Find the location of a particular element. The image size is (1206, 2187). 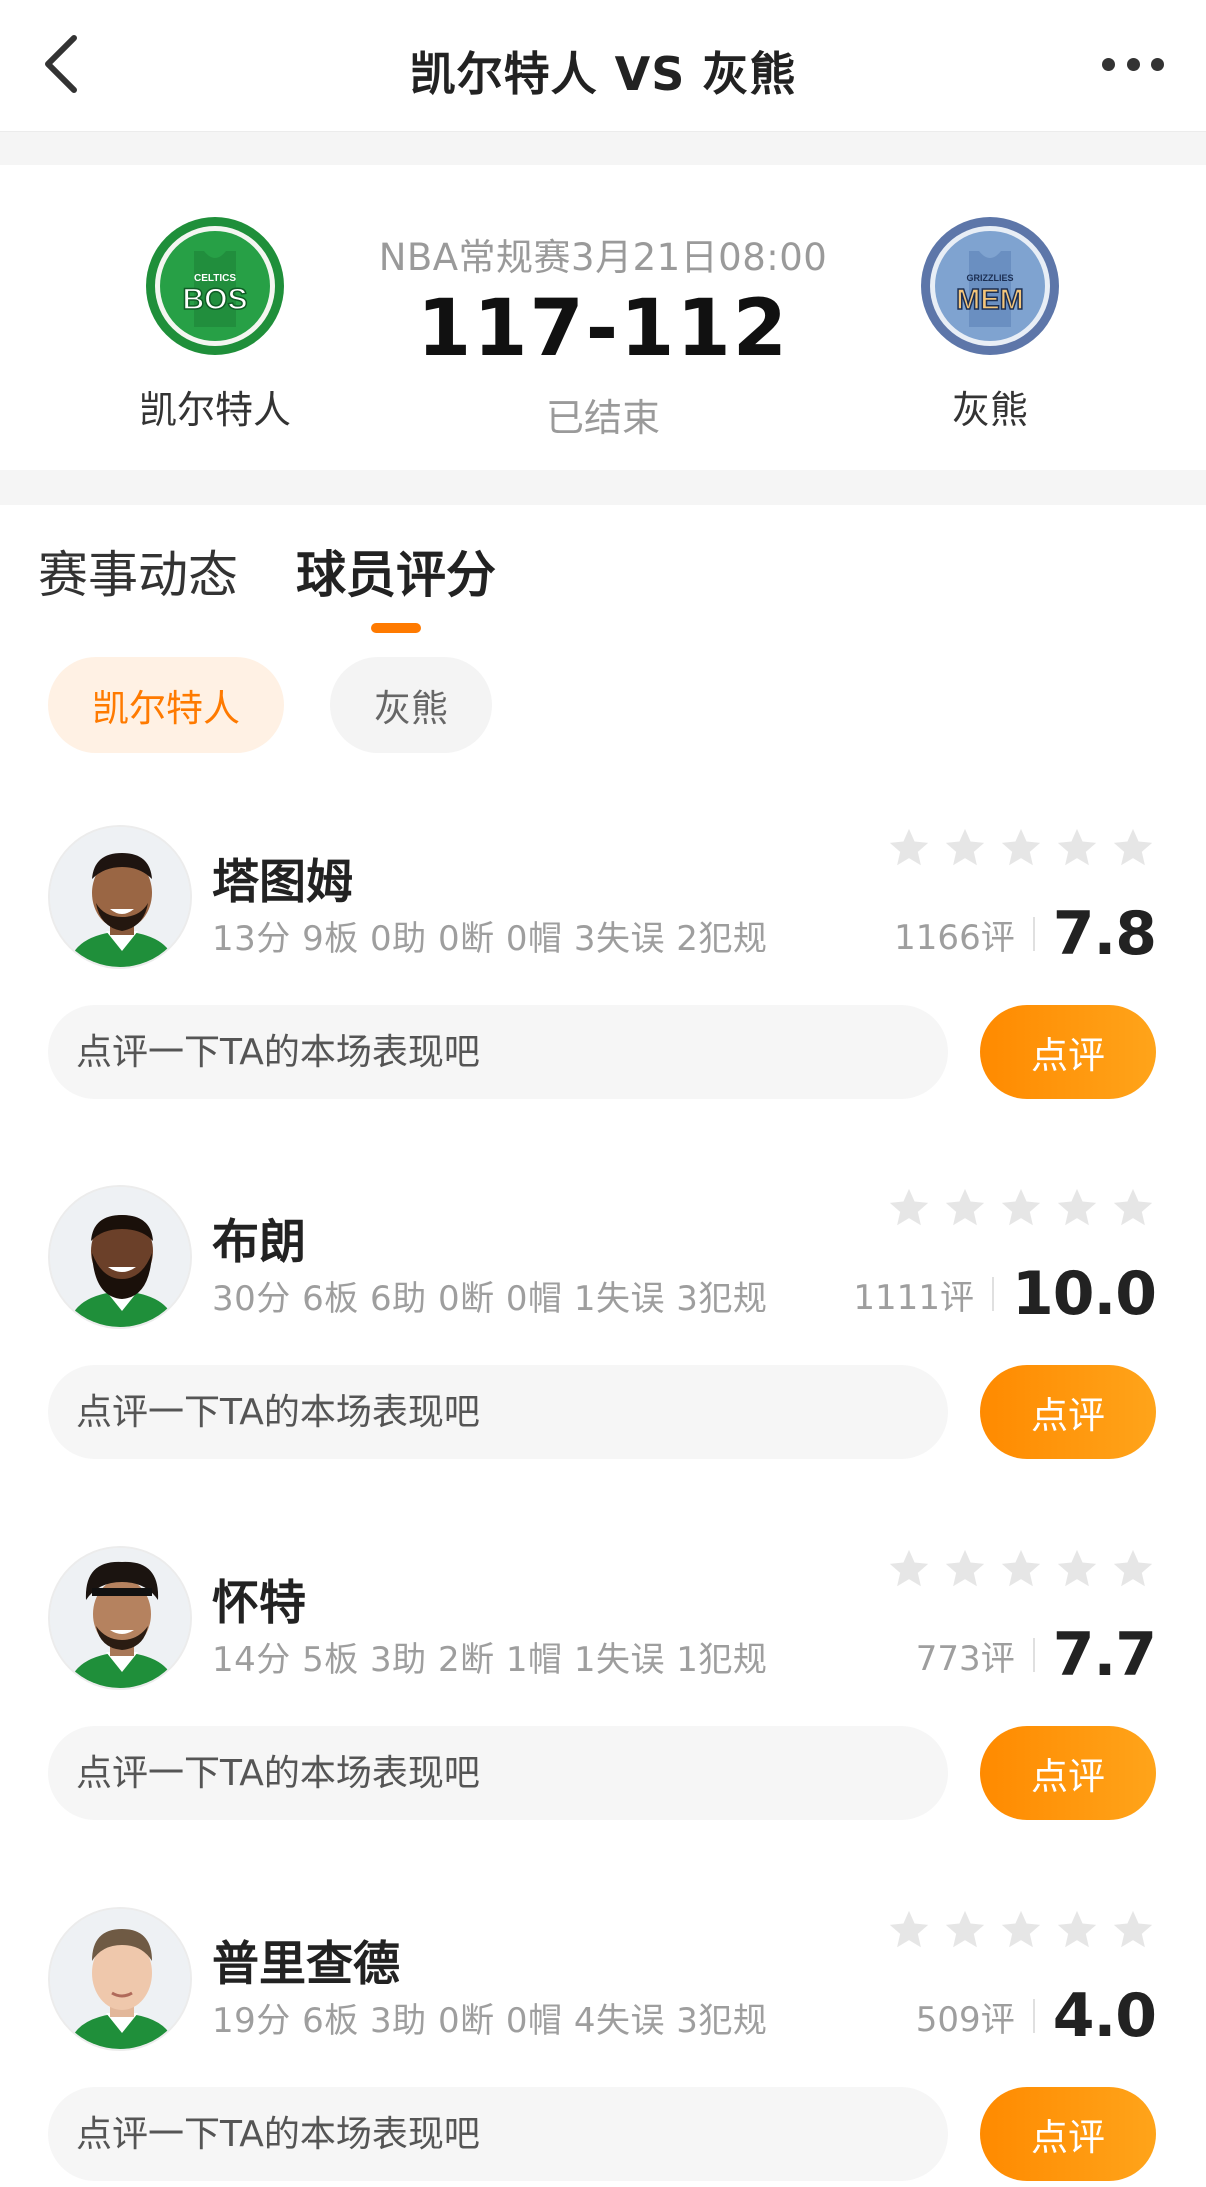

rating-count: 509评 is located at coordinates (965, 2019).